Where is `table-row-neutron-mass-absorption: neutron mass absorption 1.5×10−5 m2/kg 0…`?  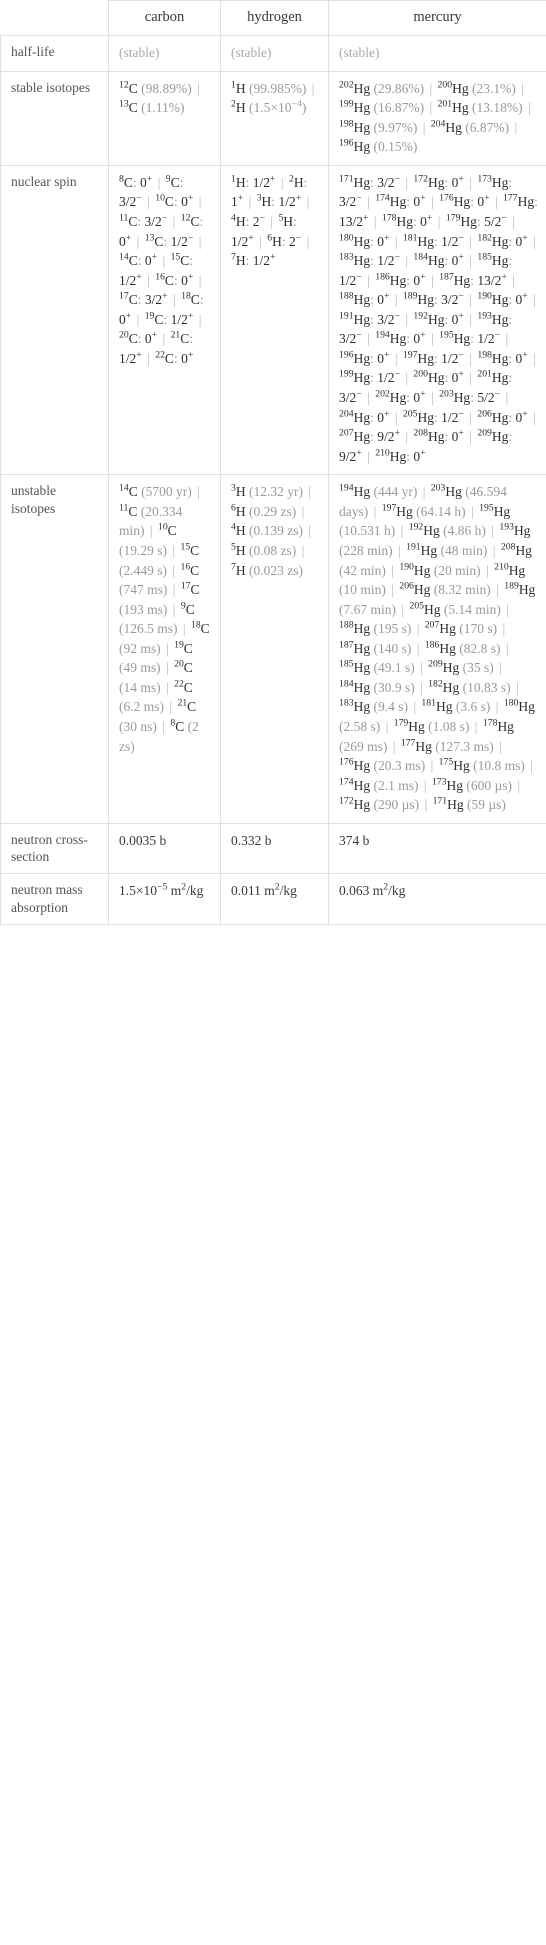
table-row-neutron-mass-absorption: neutron mass absorption 1.5×10−5 m2/kg 0… is located at coordinates (273, 899).